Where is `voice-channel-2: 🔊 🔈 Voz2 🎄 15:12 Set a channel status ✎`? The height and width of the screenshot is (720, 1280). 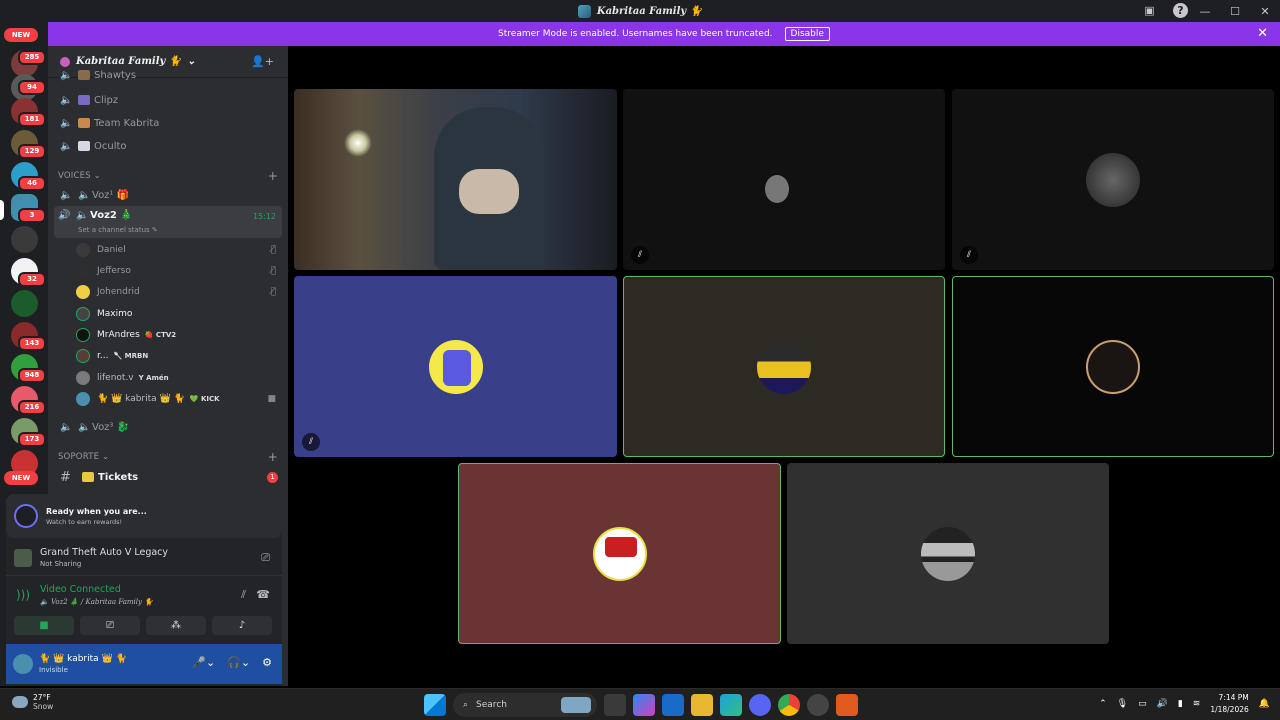 voice-channel-2: 🔊 🔈 Voz2 🎄 15:12 Set a channel status ✎ is located at coordinates (168, 222).